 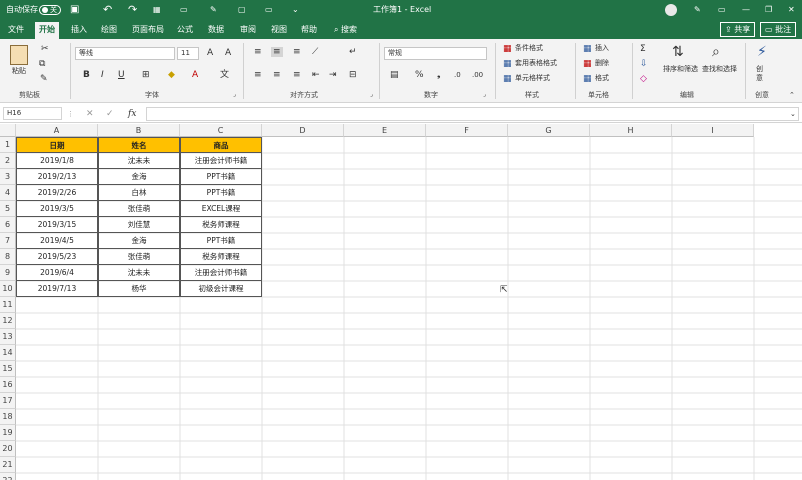 I want to click on row-header: 12, so click(x=8, y=321).